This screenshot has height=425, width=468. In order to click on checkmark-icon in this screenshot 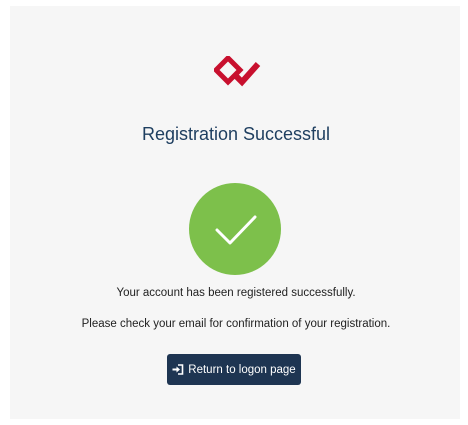, I will do `click(236, 230)`.